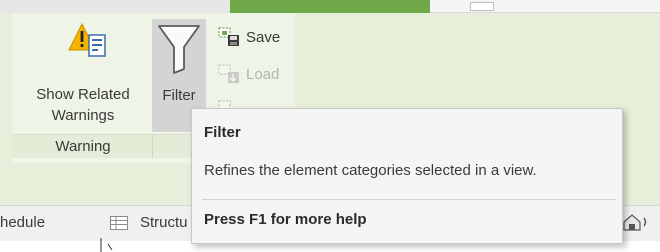  I want to click on load-selection-label: Load, so click(263, 74).